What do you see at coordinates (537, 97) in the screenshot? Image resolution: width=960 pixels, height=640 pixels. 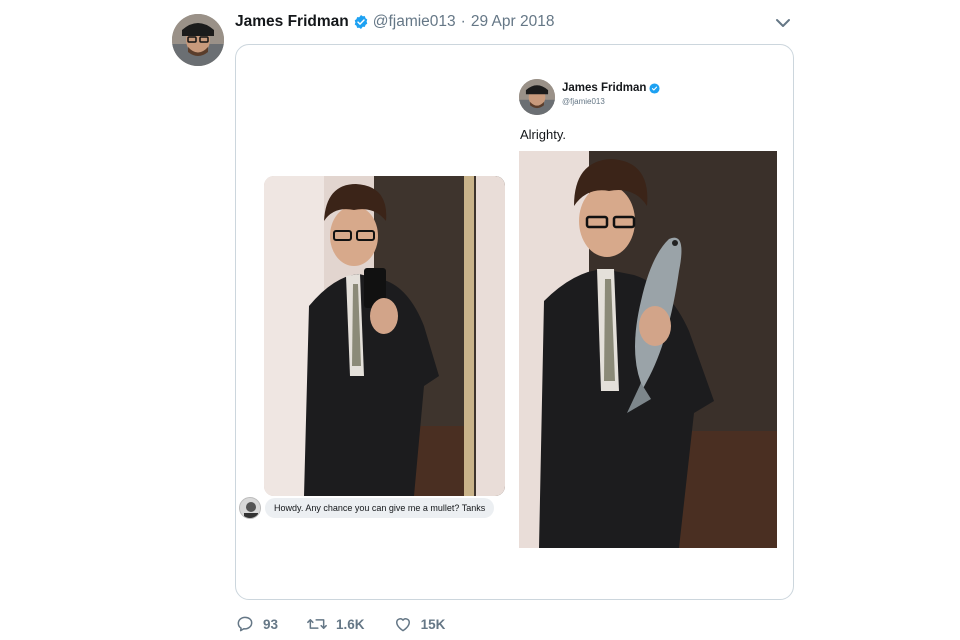 I see `inner-author-avatar` at bounding box center [537, 97].